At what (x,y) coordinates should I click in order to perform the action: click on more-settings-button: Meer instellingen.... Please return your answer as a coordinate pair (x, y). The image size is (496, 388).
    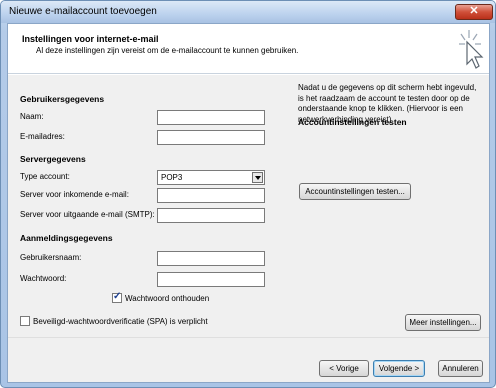
    Looking at the image, I should click on (443, 322).